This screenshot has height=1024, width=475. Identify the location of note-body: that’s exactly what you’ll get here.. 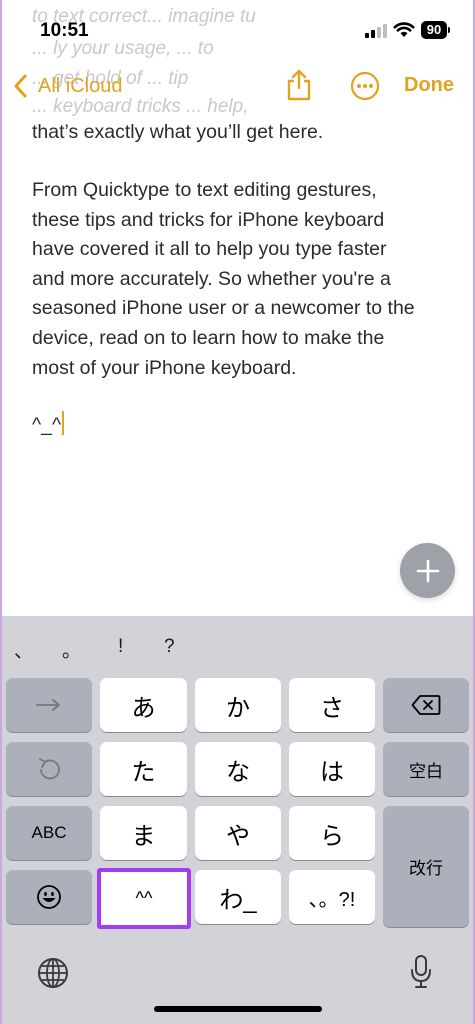
(242, 133).